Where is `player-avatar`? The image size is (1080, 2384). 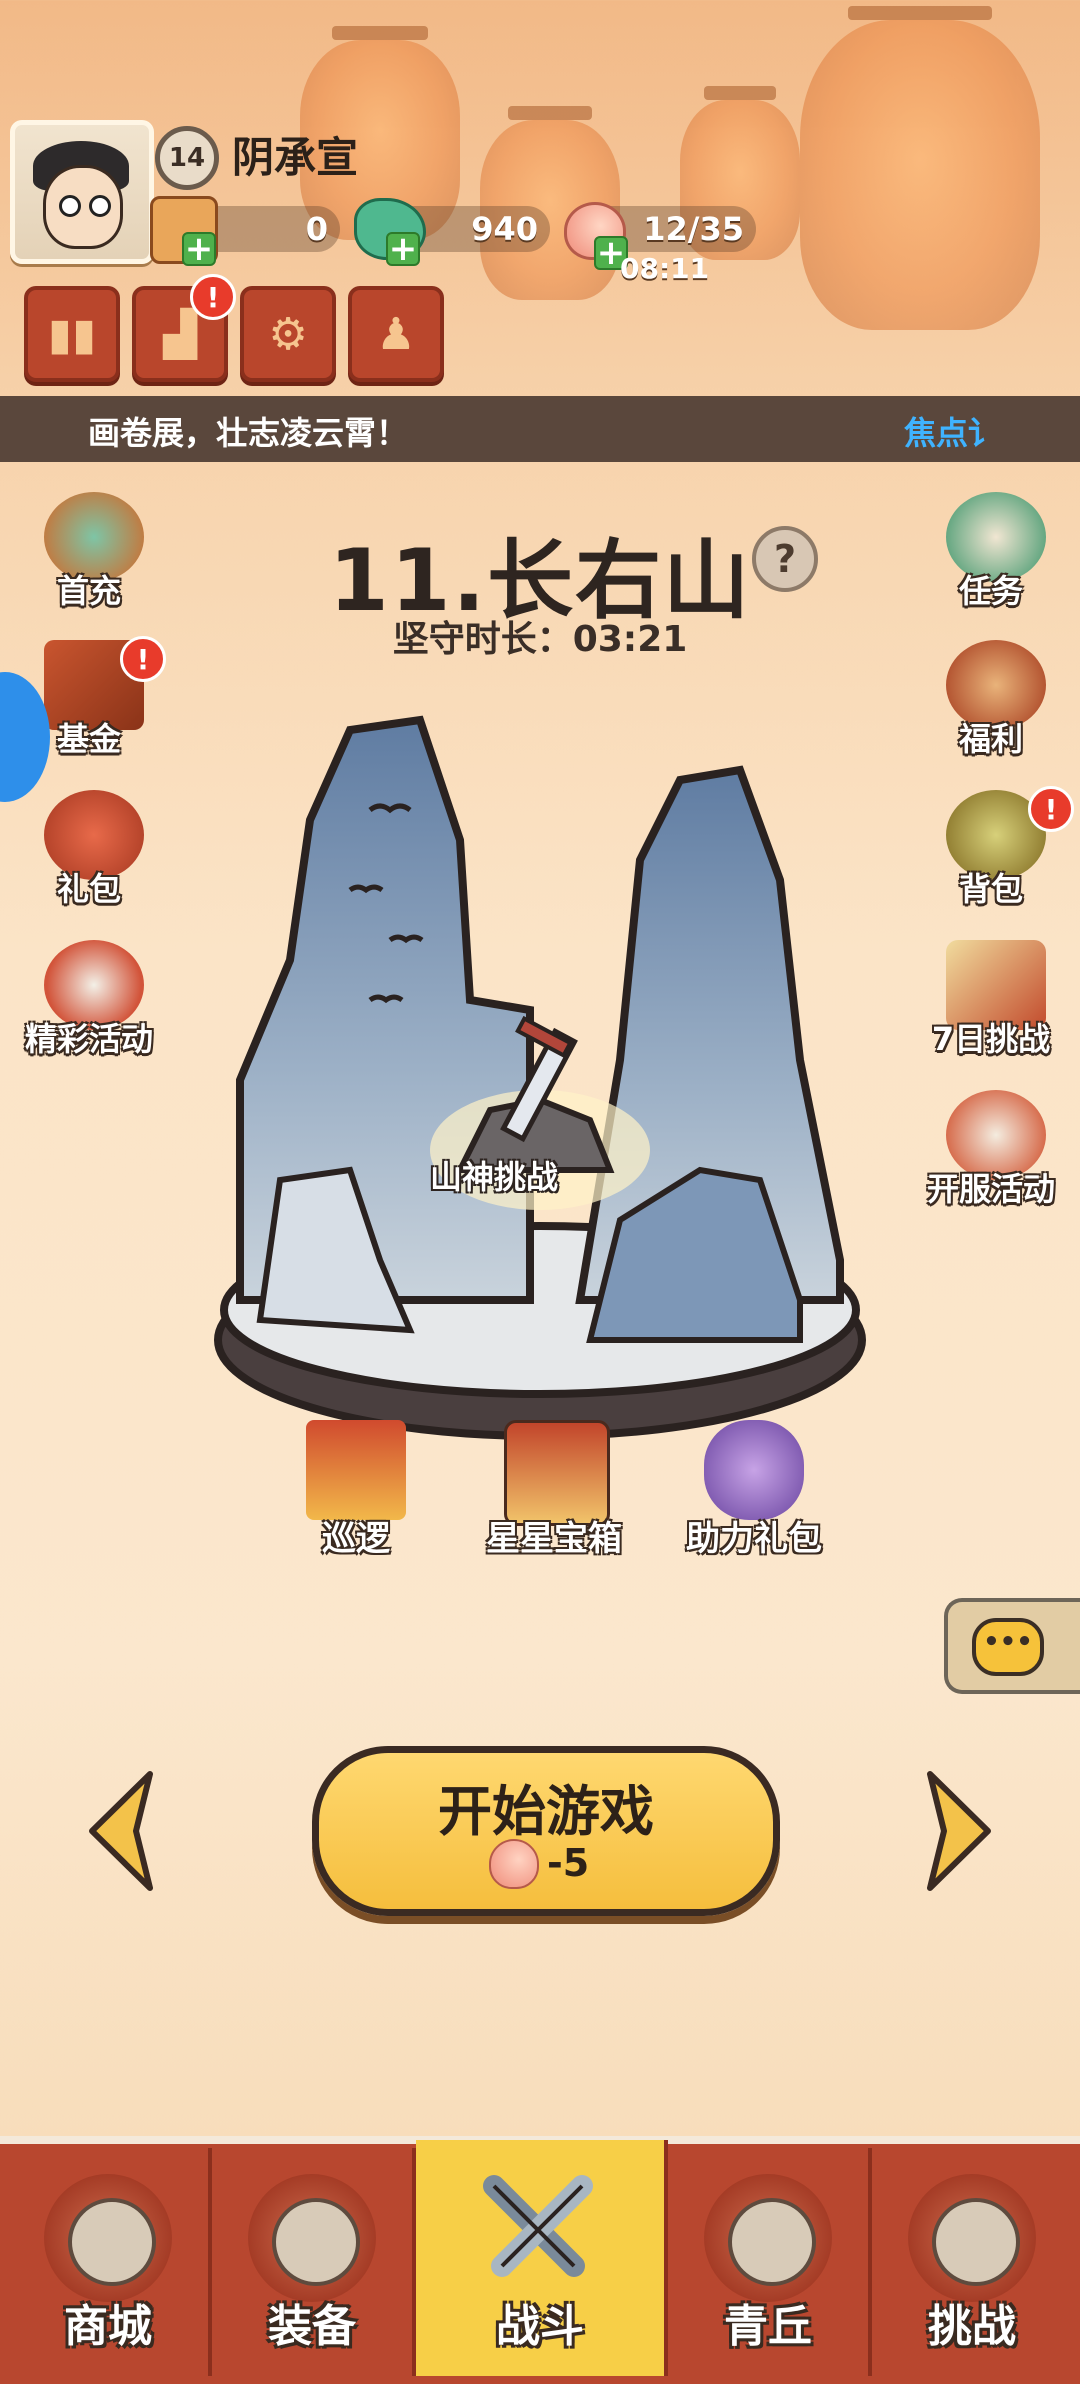
player-avatar is located at coordinates (82, 192).